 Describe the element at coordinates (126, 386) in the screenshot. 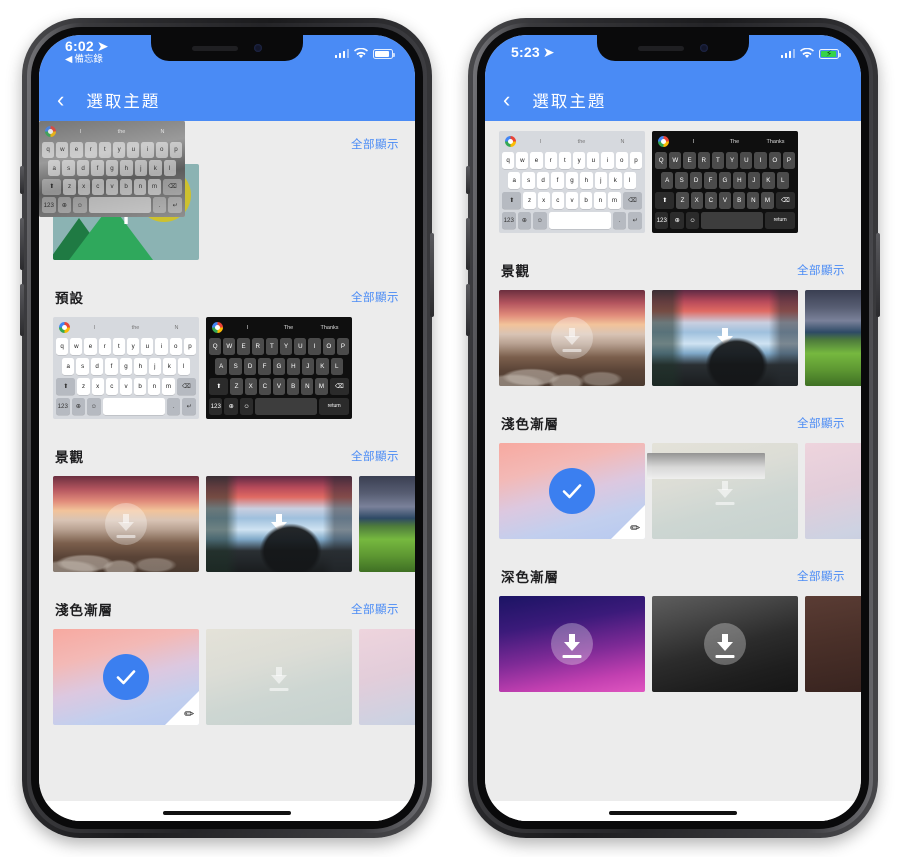

I see `key-v: v` at that location.